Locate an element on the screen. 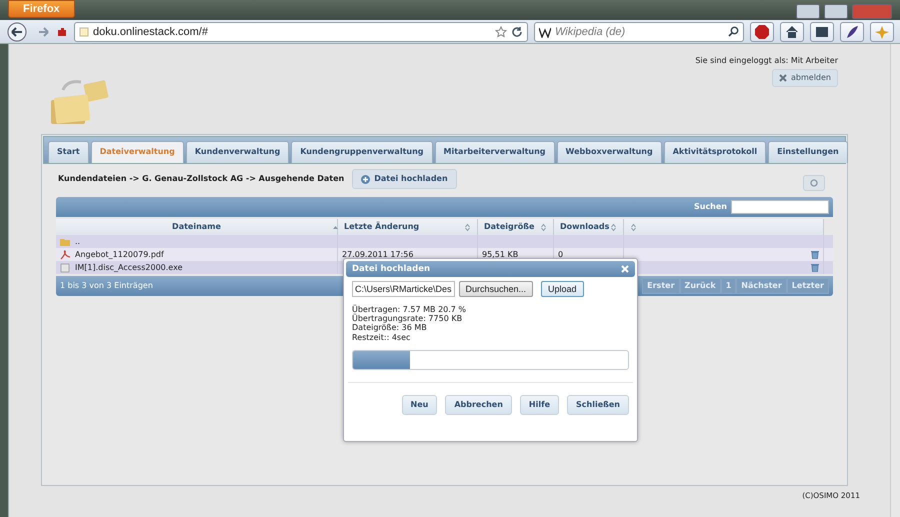  upload-button: Upload is located at coordinates (562, 289).